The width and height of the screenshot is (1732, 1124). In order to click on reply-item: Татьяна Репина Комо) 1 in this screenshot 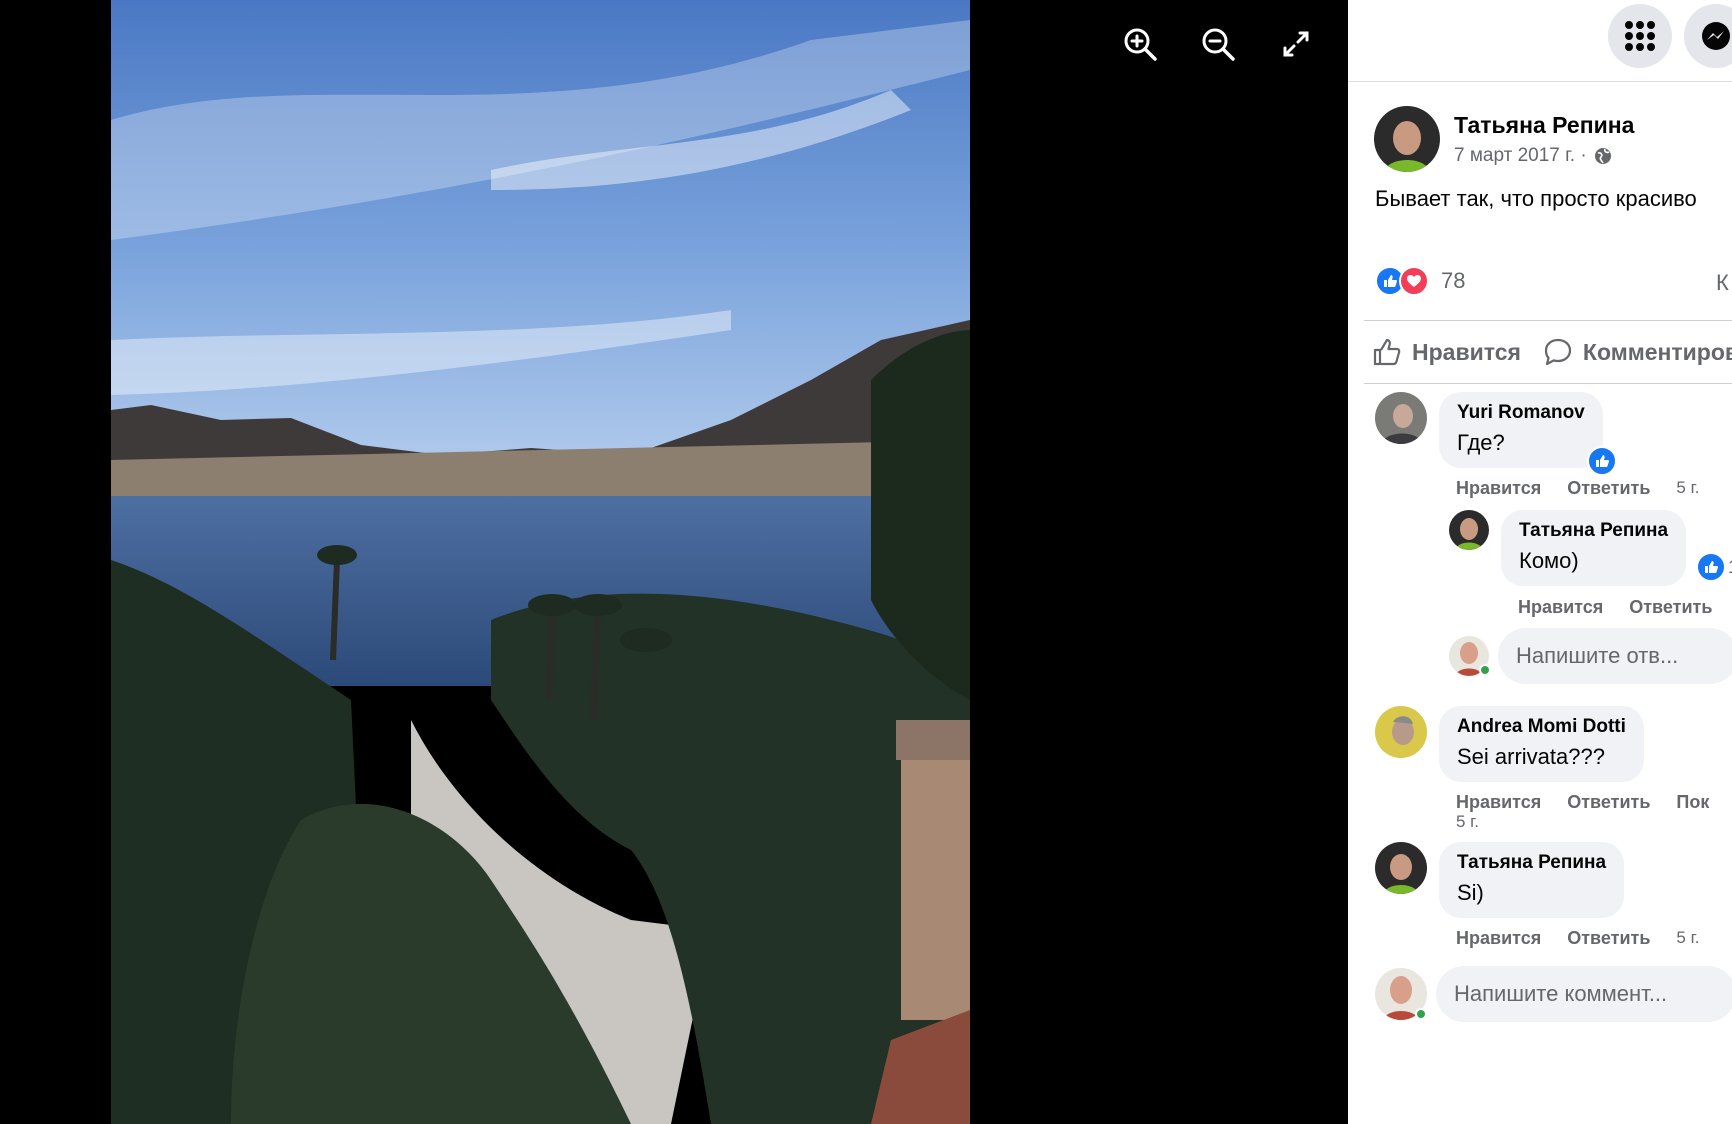, I will do `click(1590, 548)`.